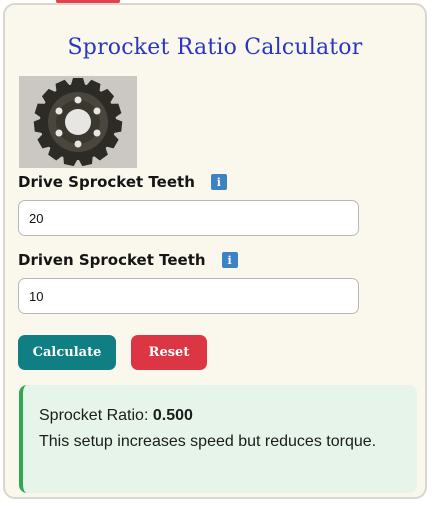 Image resolution: width=433 pixels, height=508 pixels. What do you see at coordinates (220, 416) in the screenshot?
I see `result-ratio-line: Sprocket Ratio: 0.500` at bounding box center [220, 416].